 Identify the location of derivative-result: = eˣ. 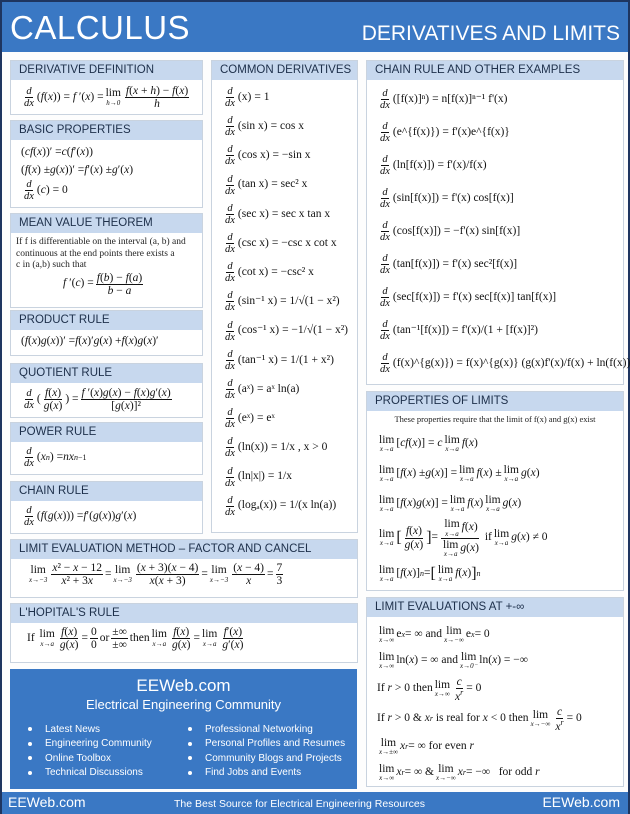
(266, 417).